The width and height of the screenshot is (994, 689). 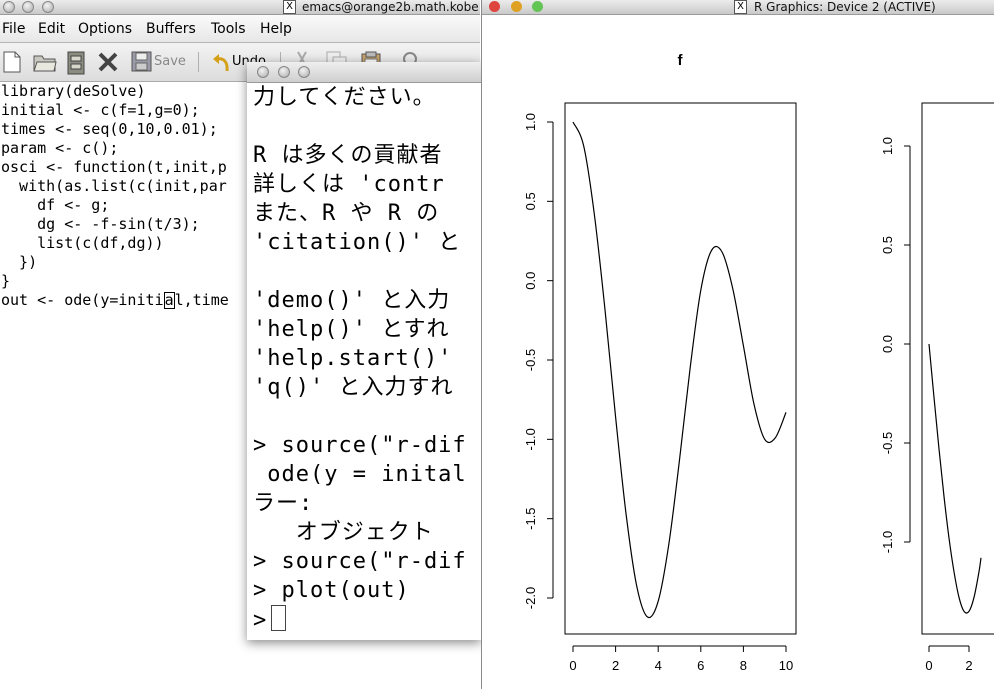 I want to click on undo-icon, so click(x=221, y=62).